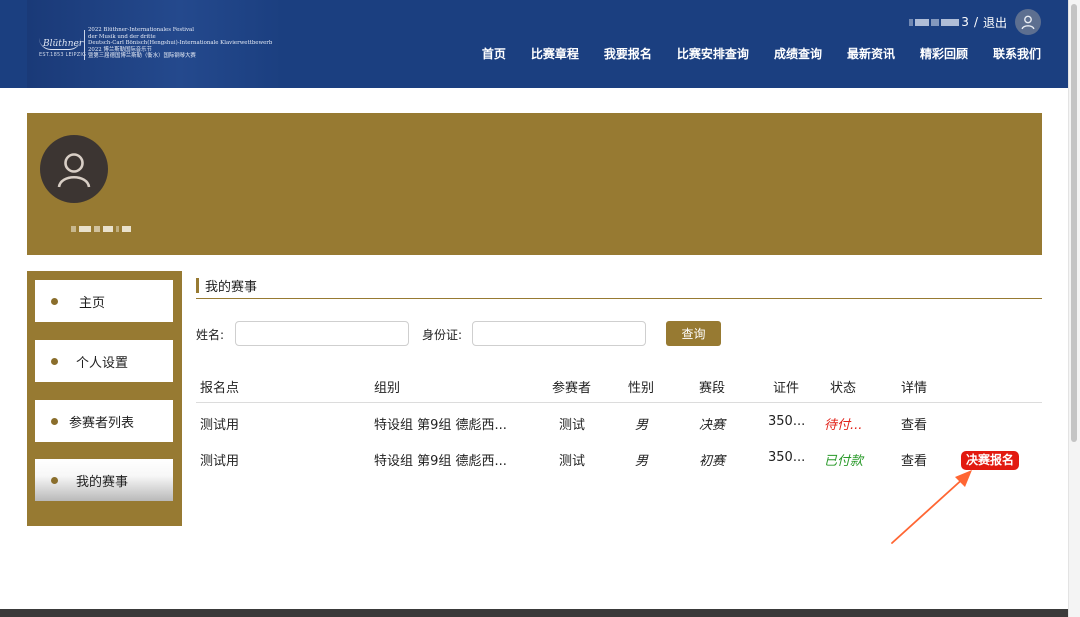  I want to click on sidebar-item-settings: 个人设置, so click(104, 361).